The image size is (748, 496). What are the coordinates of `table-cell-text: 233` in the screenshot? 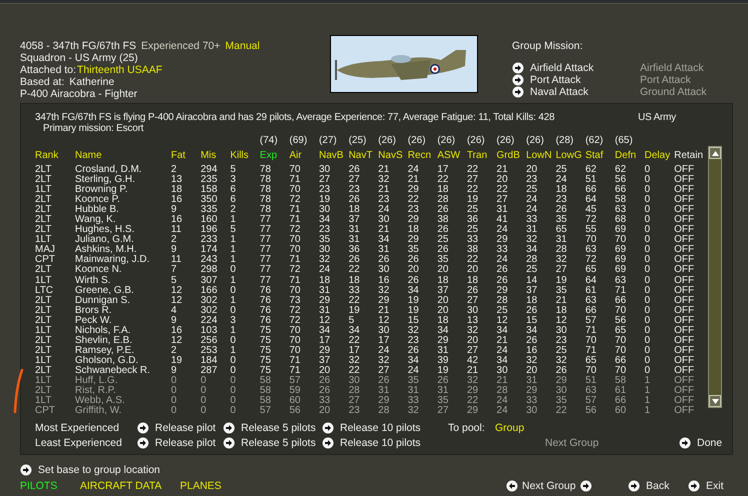 It's located at (209, 240).